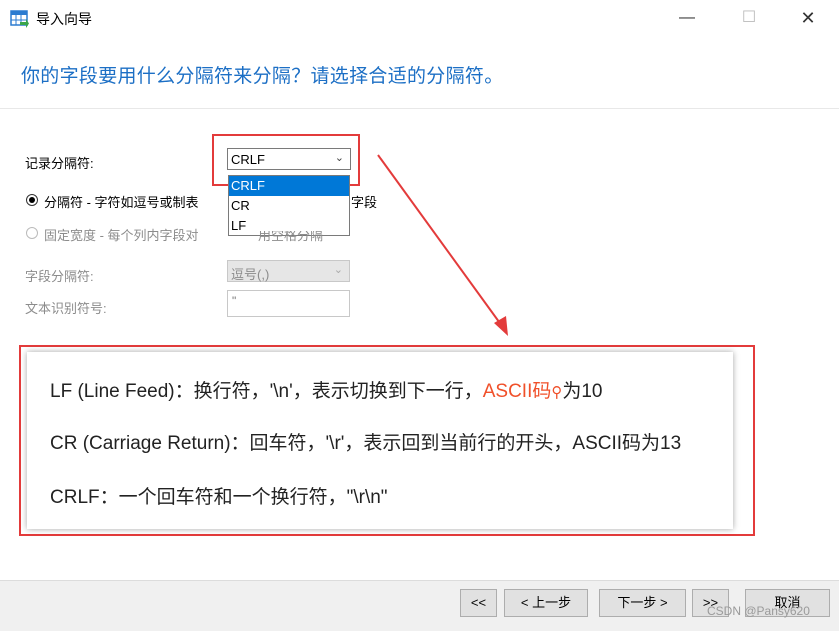  I want to click on info-lf-suffix: 为10, so click(582, 391).